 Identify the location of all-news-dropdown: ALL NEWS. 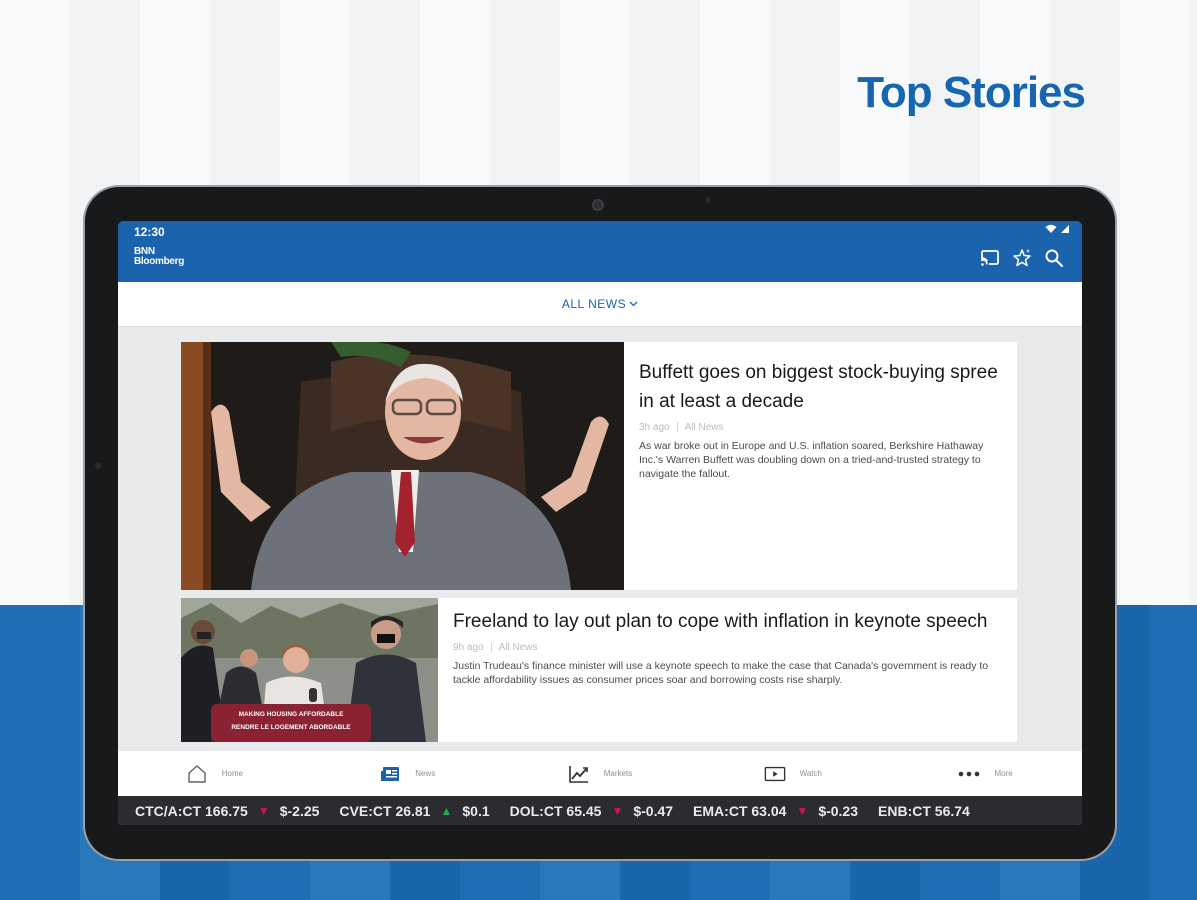
(600, 304).